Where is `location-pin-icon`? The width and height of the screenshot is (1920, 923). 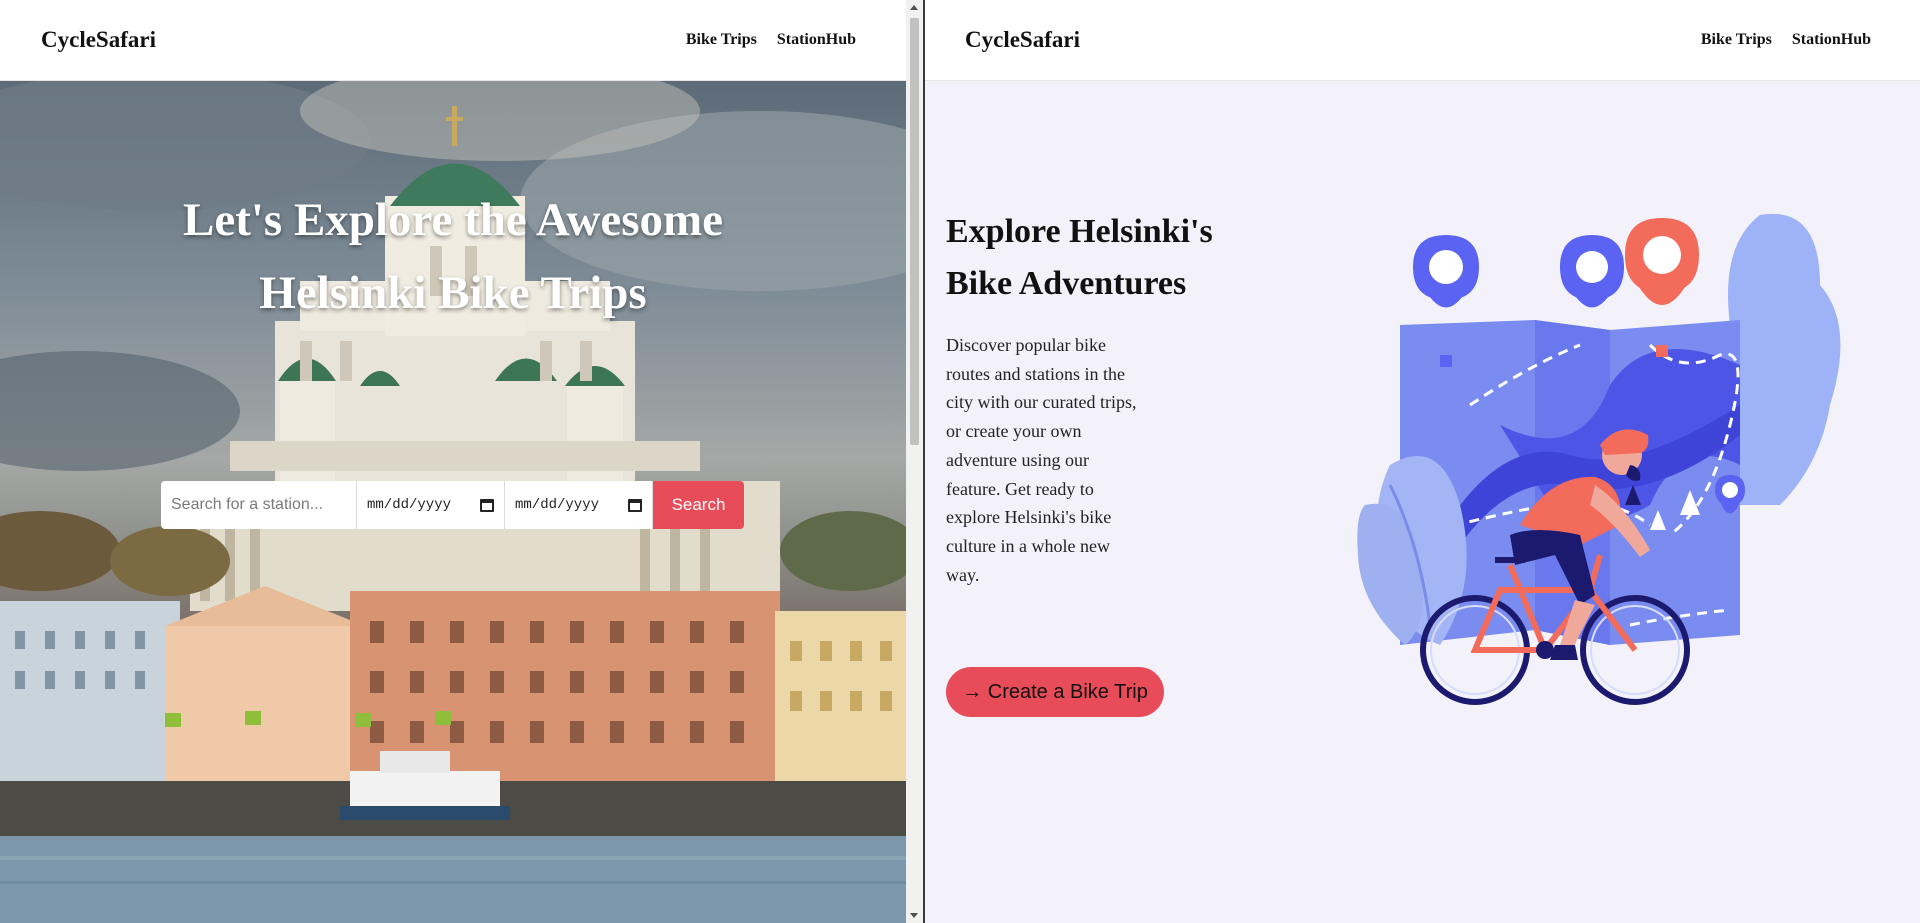
location-pin-icon is located at coordinates (1592, 271).